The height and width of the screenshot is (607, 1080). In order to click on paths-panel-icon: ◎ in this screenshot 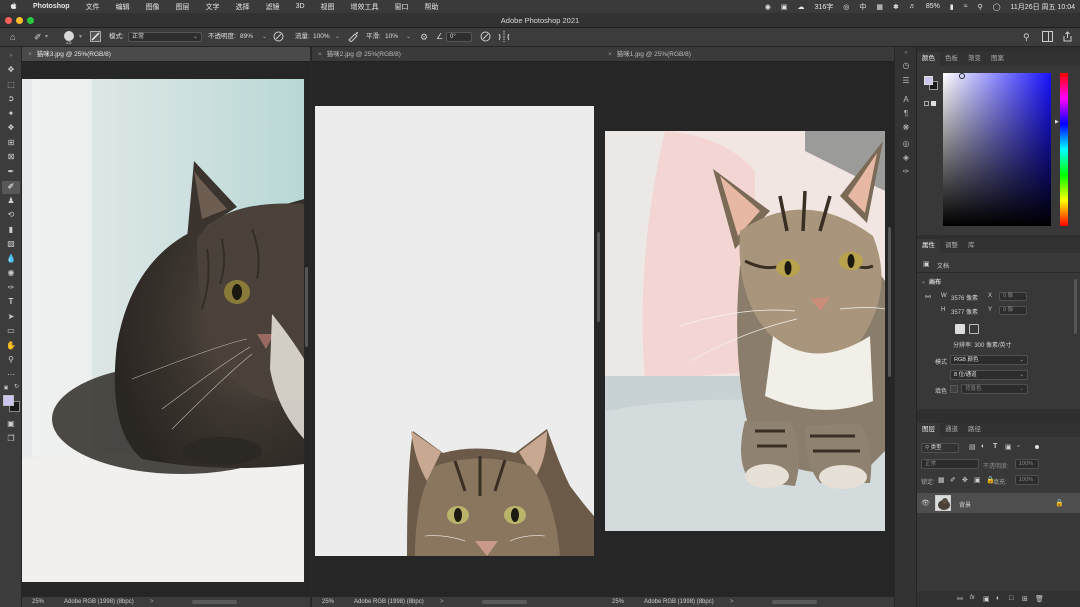, I will do `click(906, 143)`.